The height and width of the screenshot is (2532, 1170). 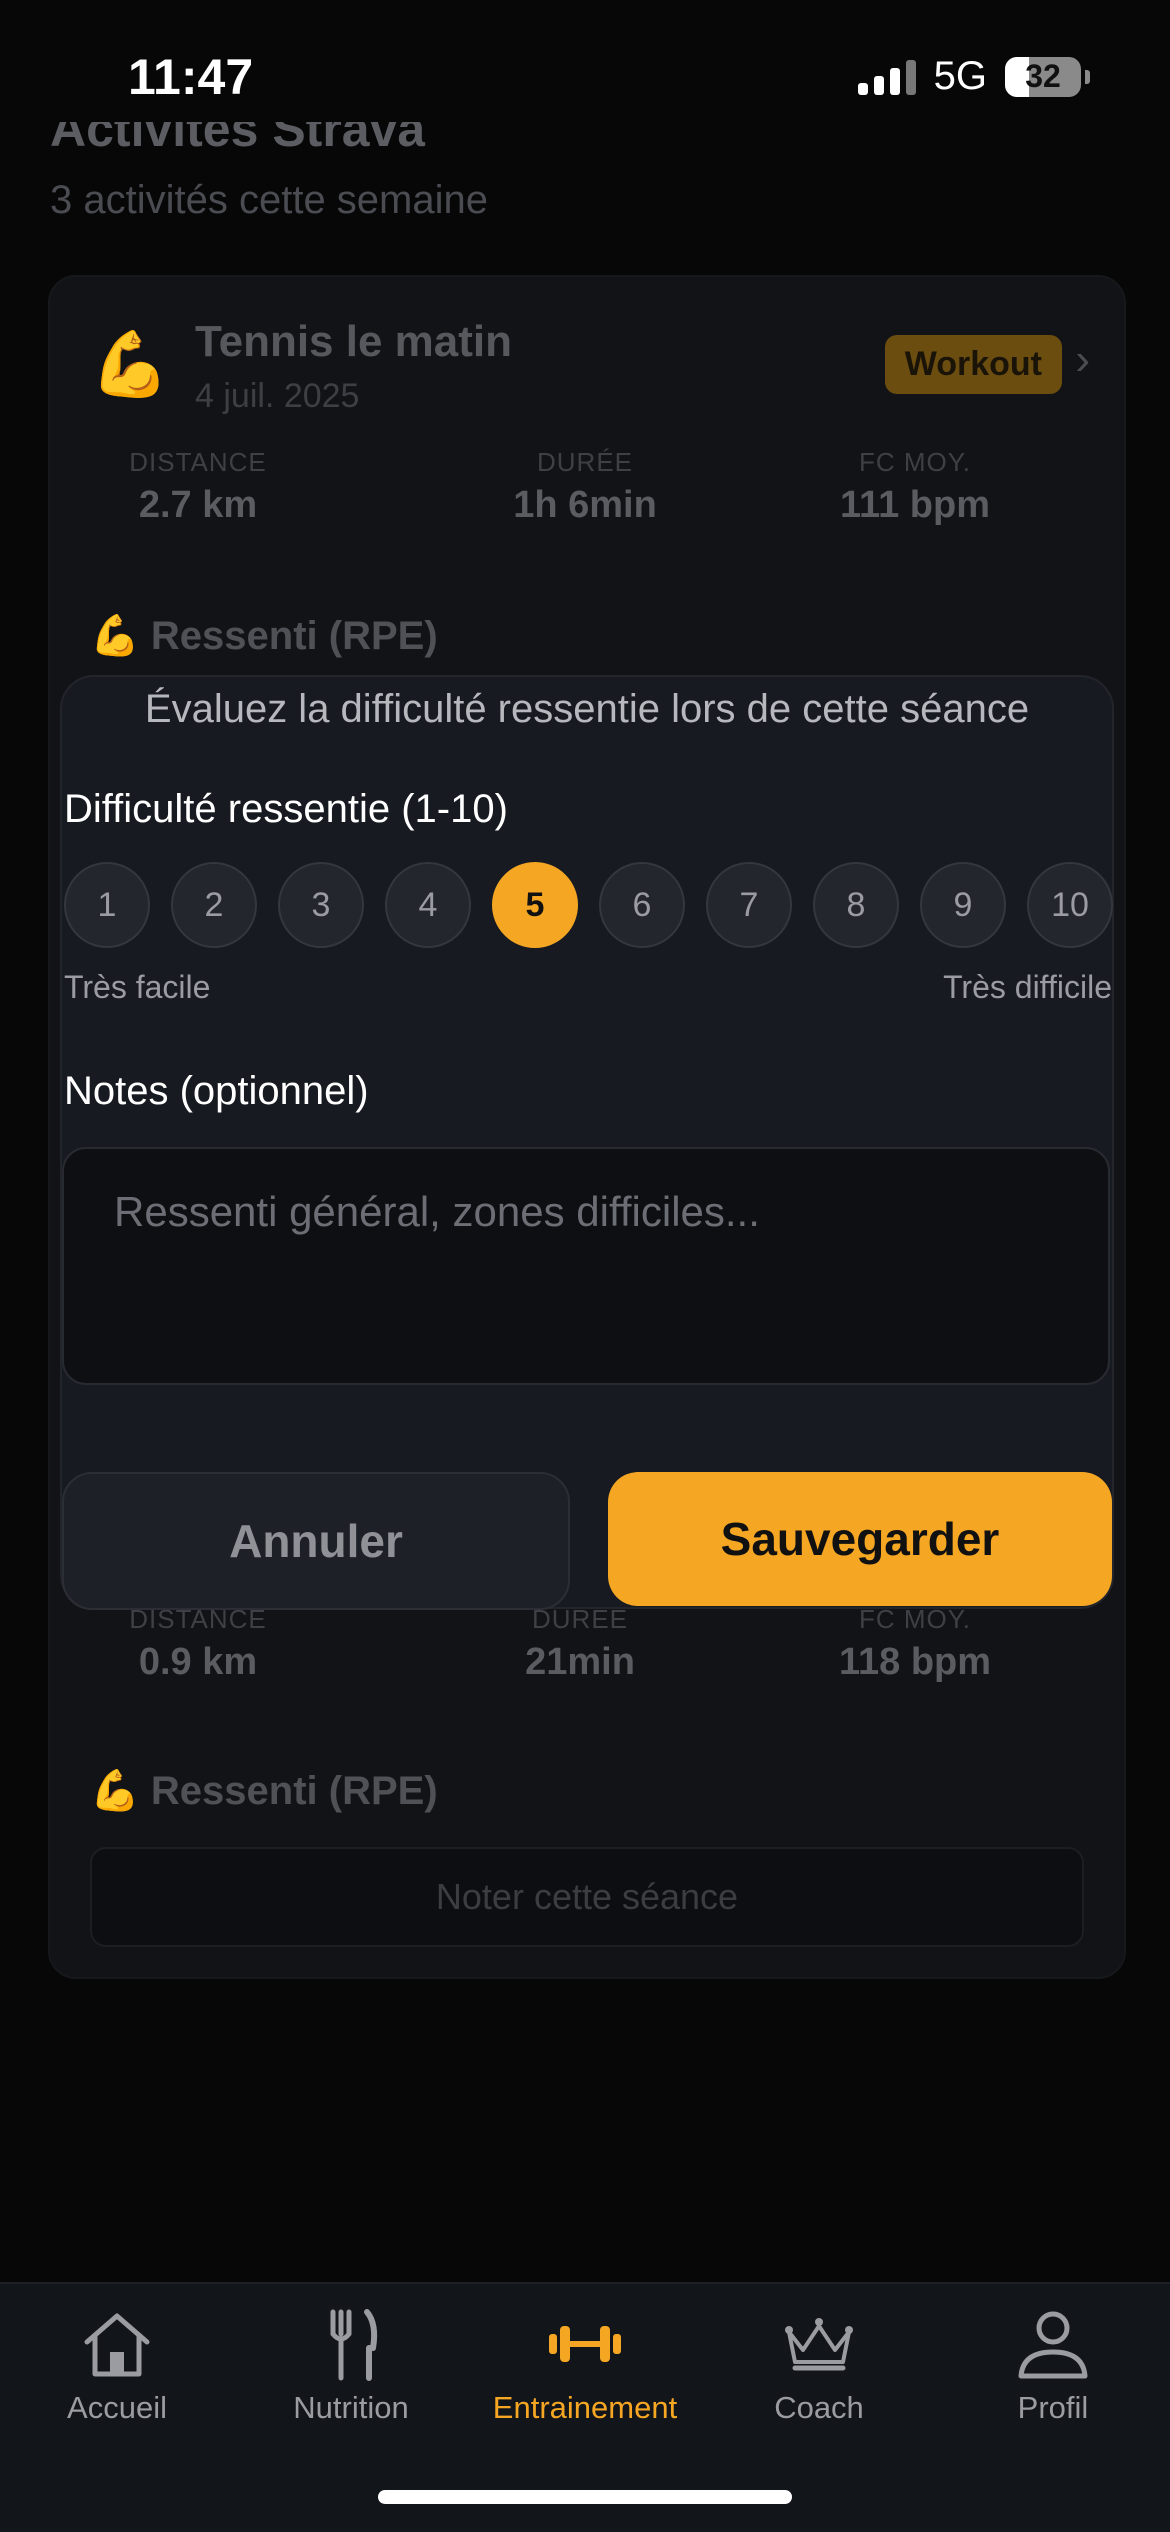 I want to click on home-indicator, so click(x=585, y=2497).